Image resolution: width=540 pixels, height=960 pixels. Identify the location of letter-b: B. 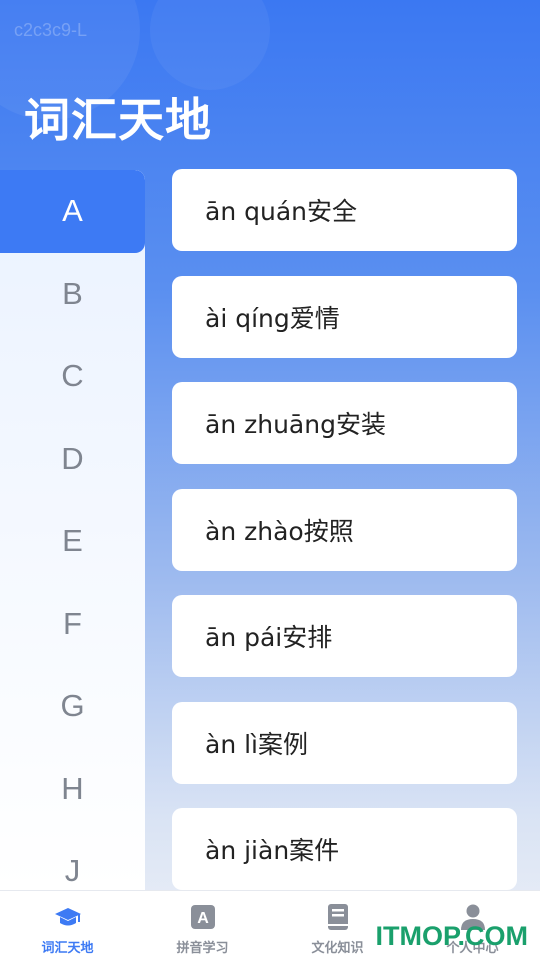
(72, 294).